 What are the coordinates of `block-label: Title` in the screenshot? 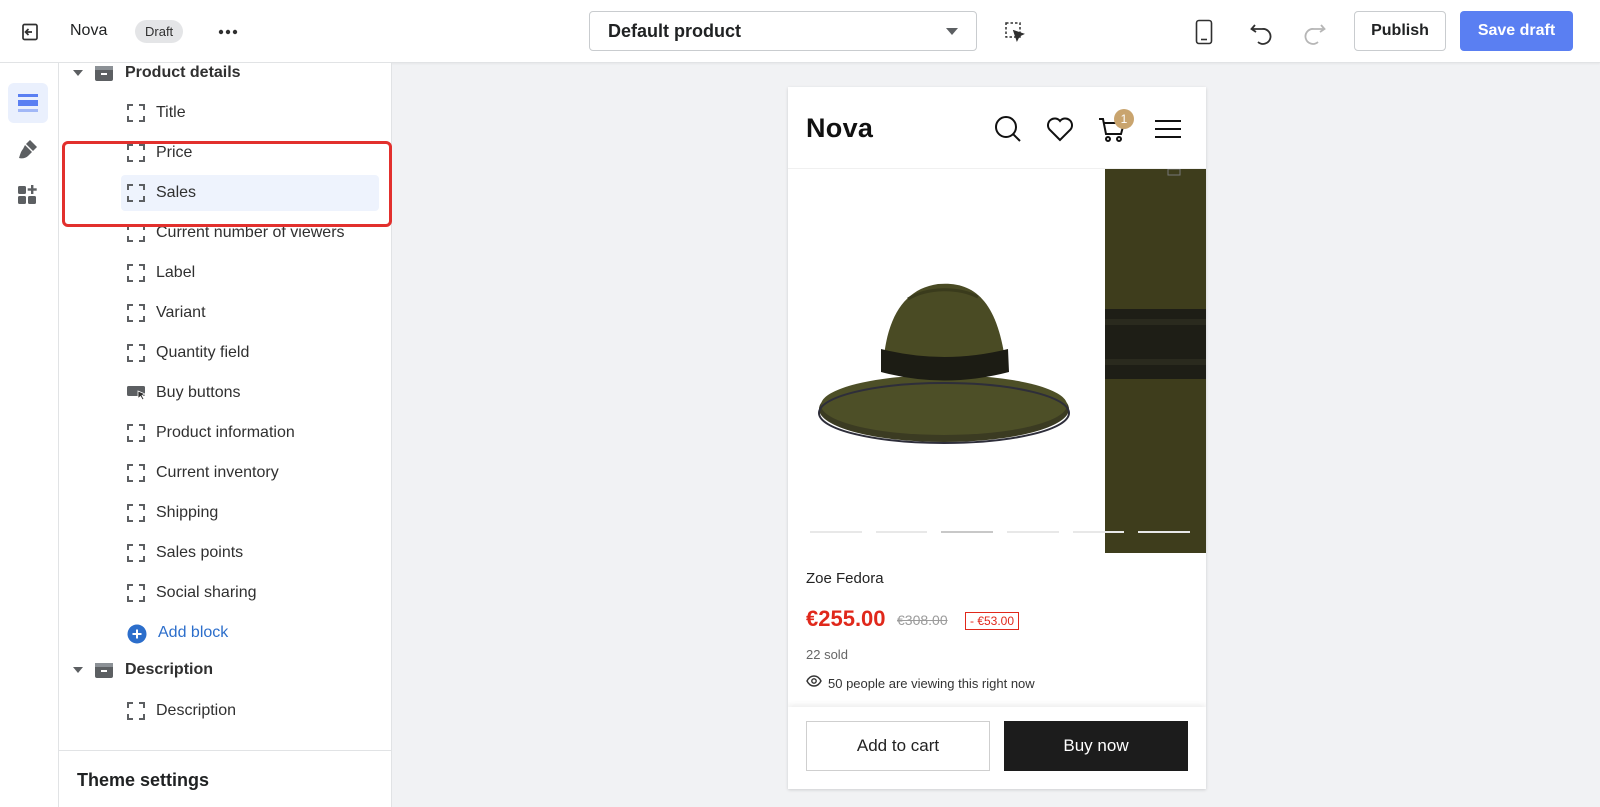 It's located at (171, 112).